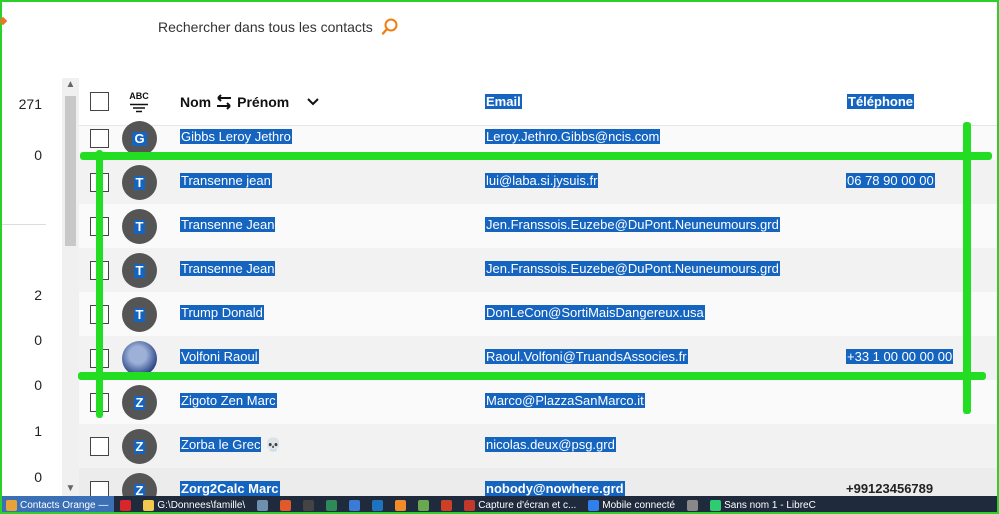 Image resolution: width=999 pixels, height=514 pixels. I want to click on chevron-down-icon, so click(313, 102).